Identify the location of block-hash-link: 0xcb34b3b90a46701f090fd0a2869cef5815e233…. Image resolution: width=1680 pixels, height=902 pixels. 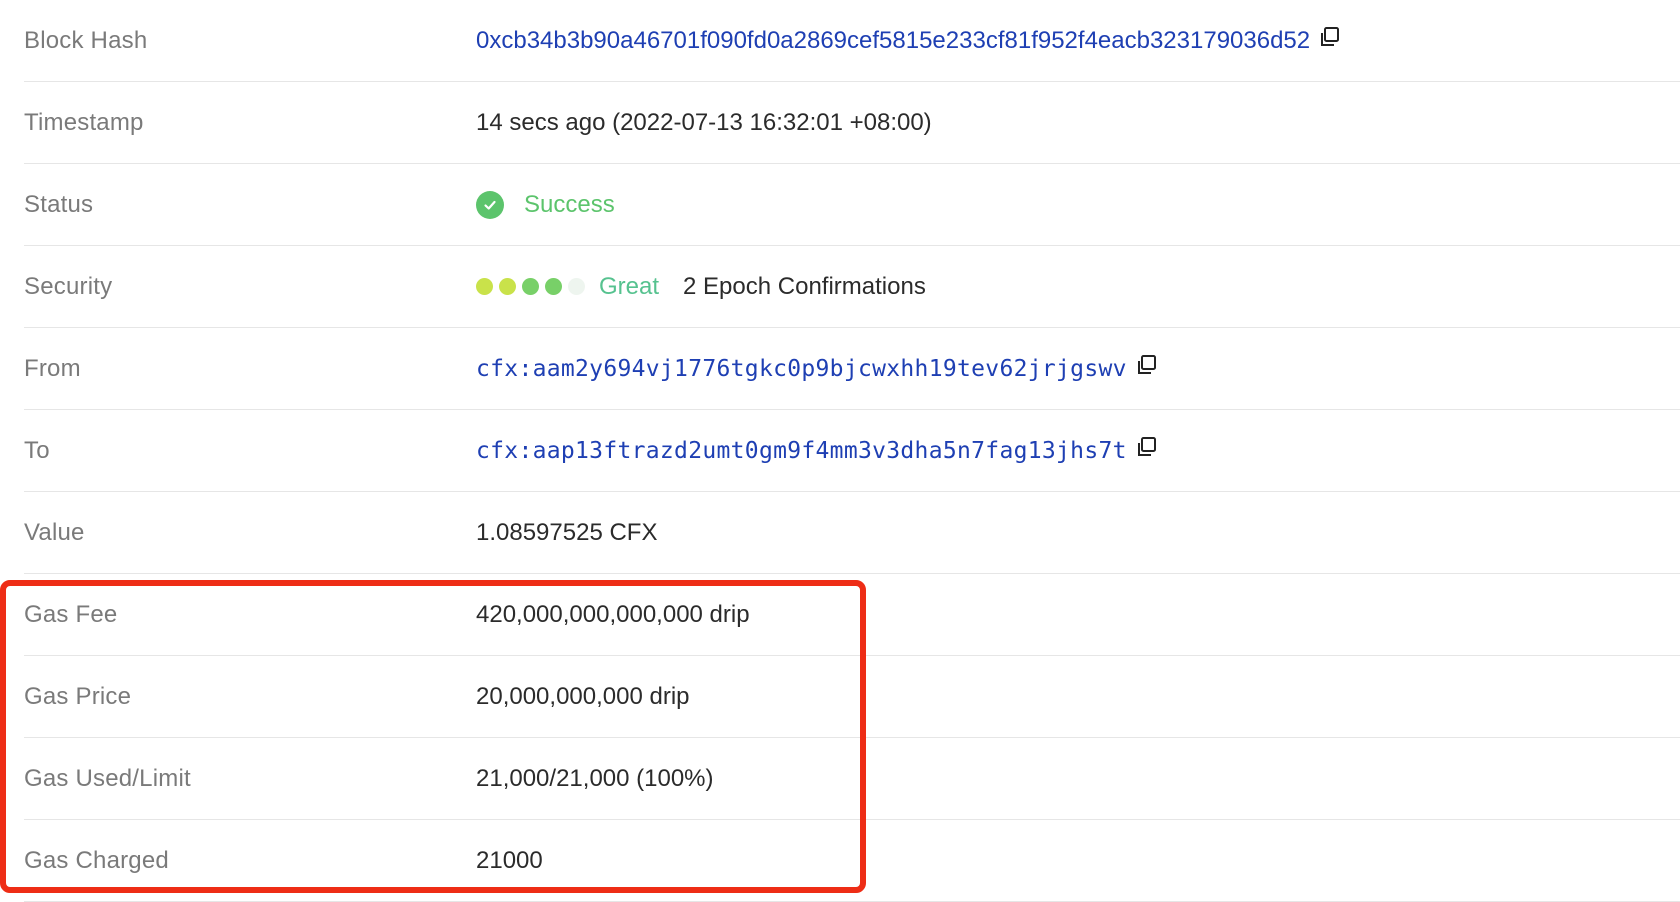
(893, 41).